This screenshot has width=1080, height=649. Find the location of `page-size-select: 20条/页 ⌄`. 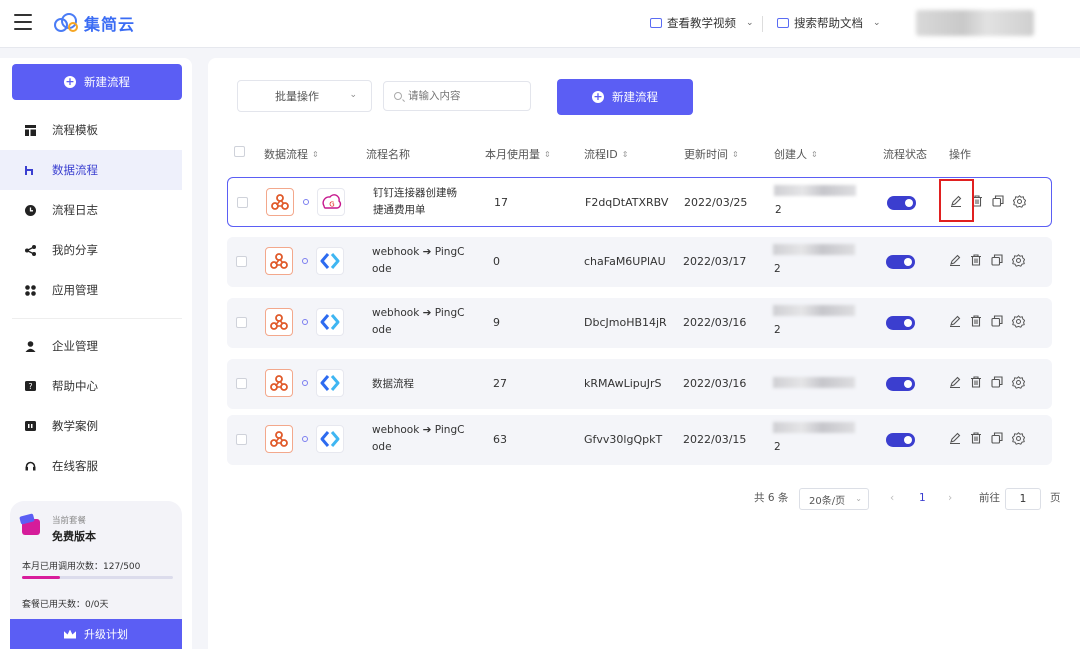

page-size-select: 20条/页 ⌄ is located at coordinates (834, 499).